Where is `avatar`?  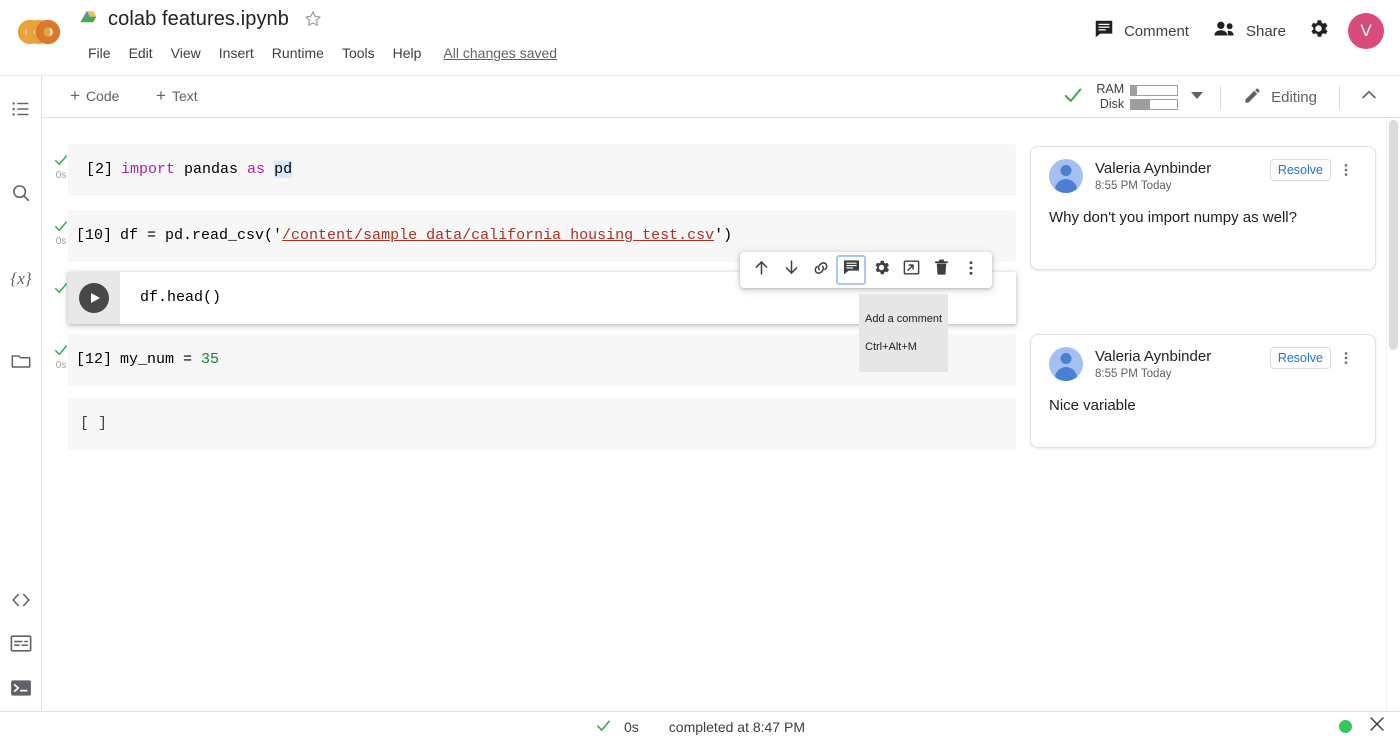 avatar is located at coordinates (1066, 176).